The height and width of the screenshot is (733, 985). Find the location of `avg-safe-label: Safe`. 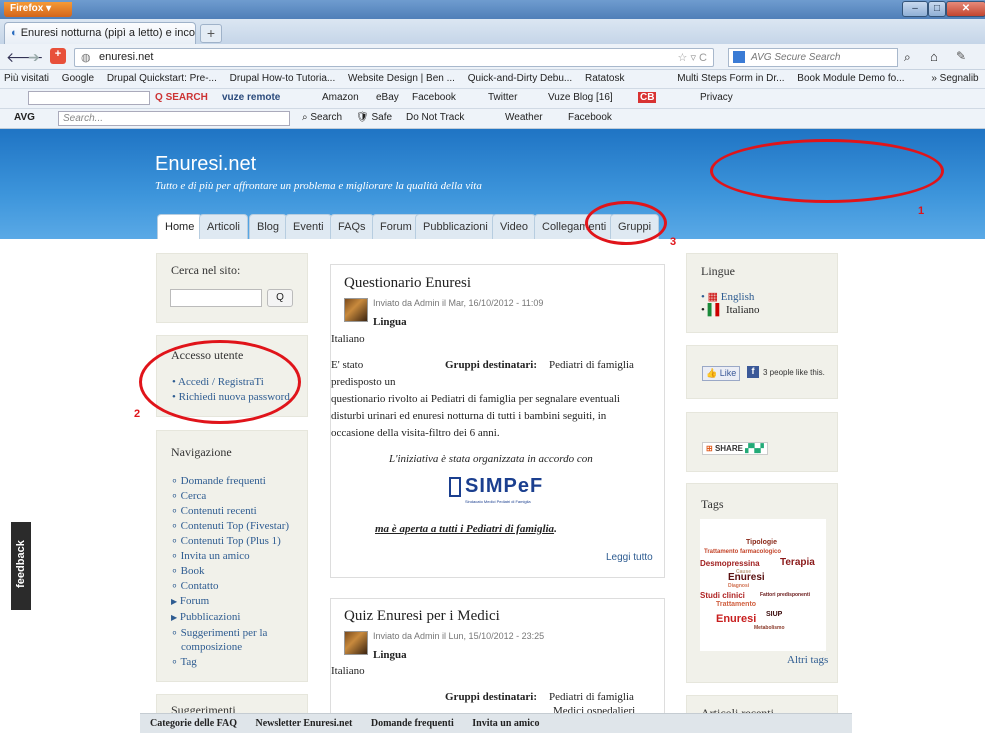

avg-safe-label: Safe is located at coordinates (382, 117).